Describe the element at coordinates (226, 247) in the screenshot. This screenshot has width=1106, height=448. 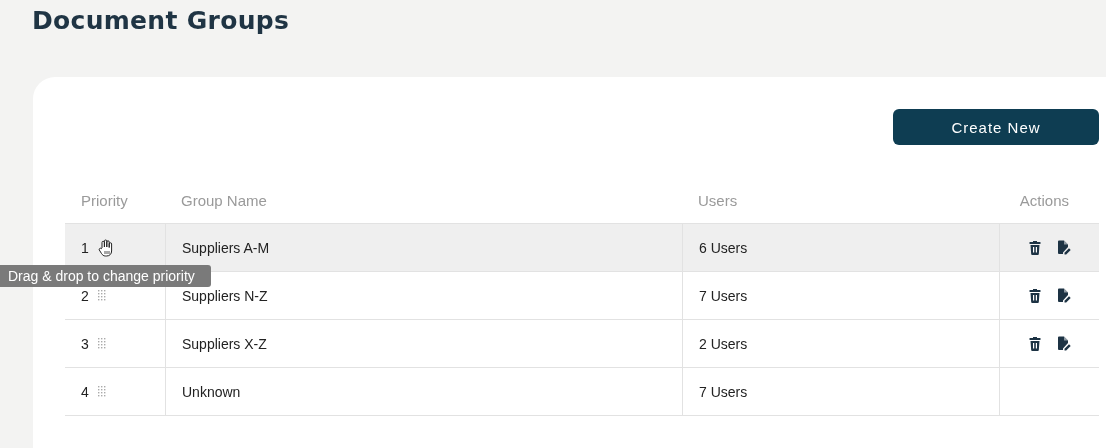
I see `group-name: Suppliers A-M` at that location.